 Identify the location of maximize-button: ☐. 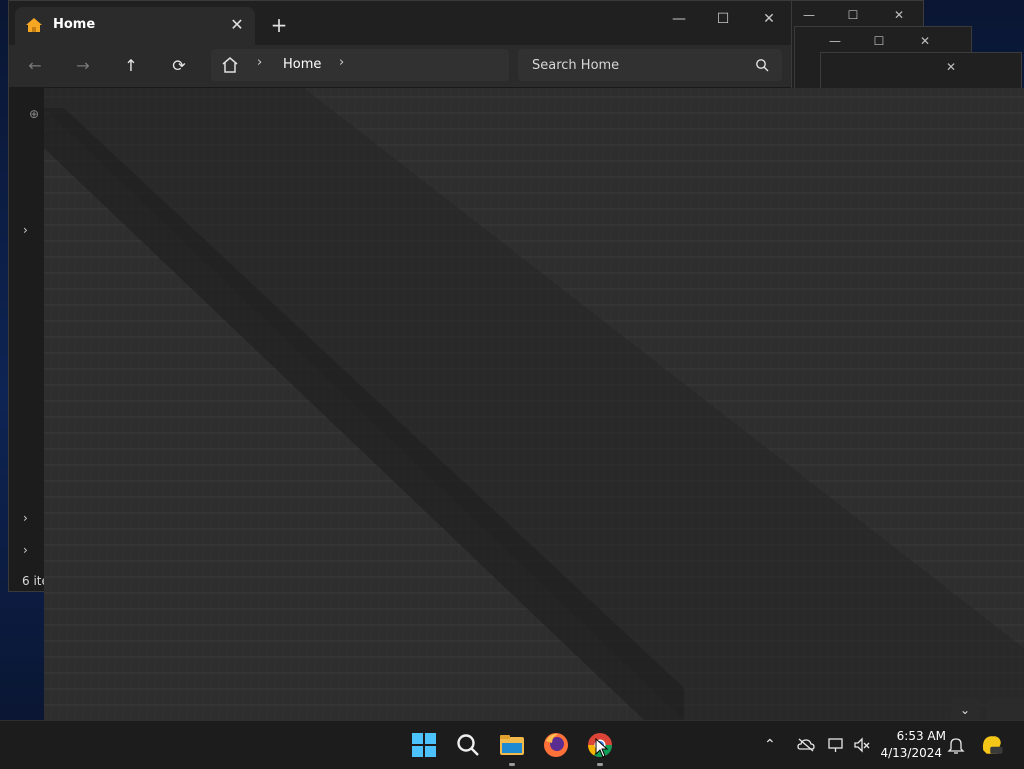
(723, 19).